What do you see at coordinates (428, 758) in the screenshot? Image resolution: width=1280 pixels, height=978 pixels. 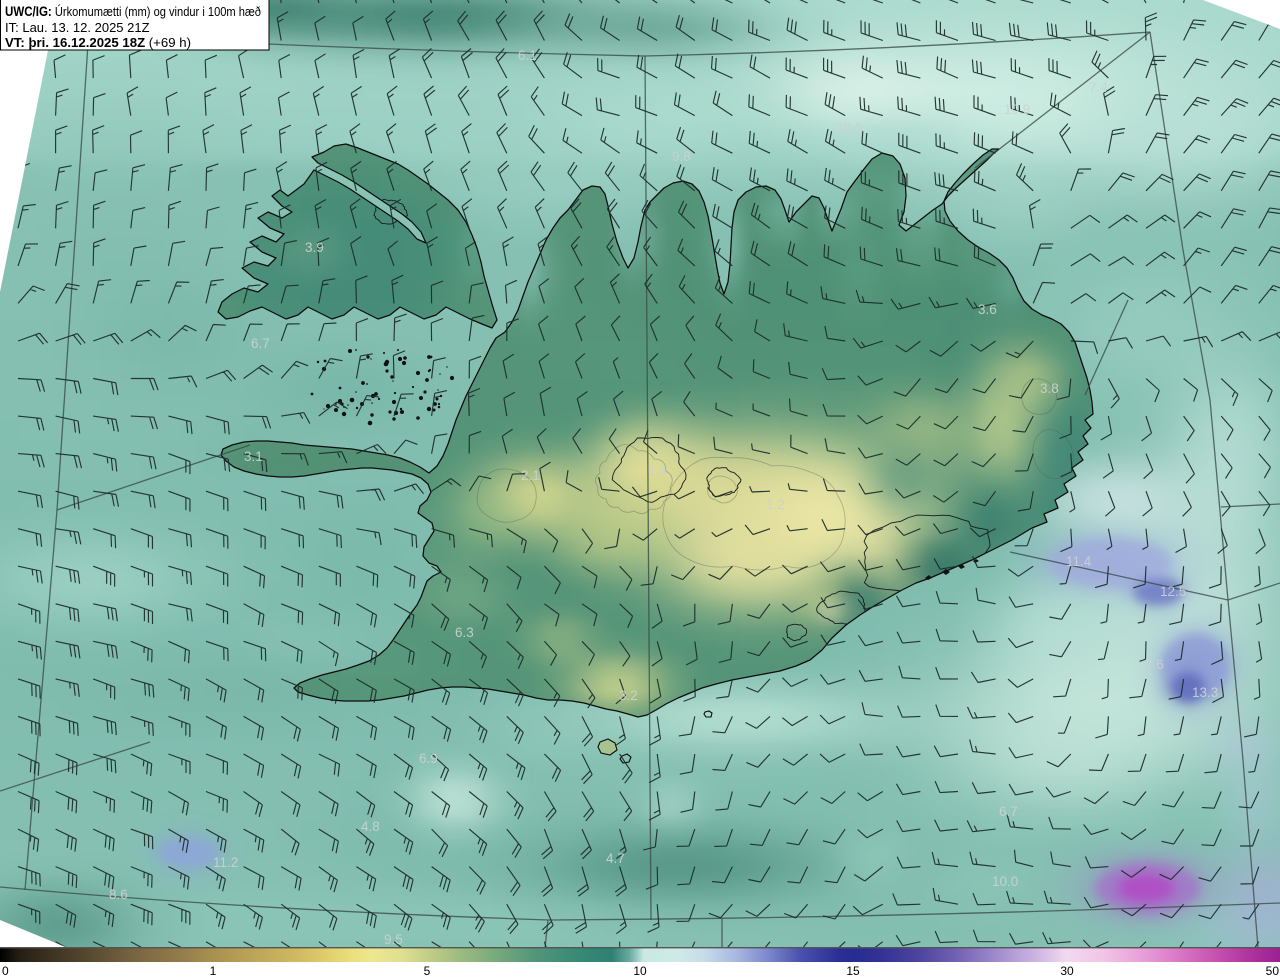 I see `svg-text: 6.9` at bounding box center [428, 758].